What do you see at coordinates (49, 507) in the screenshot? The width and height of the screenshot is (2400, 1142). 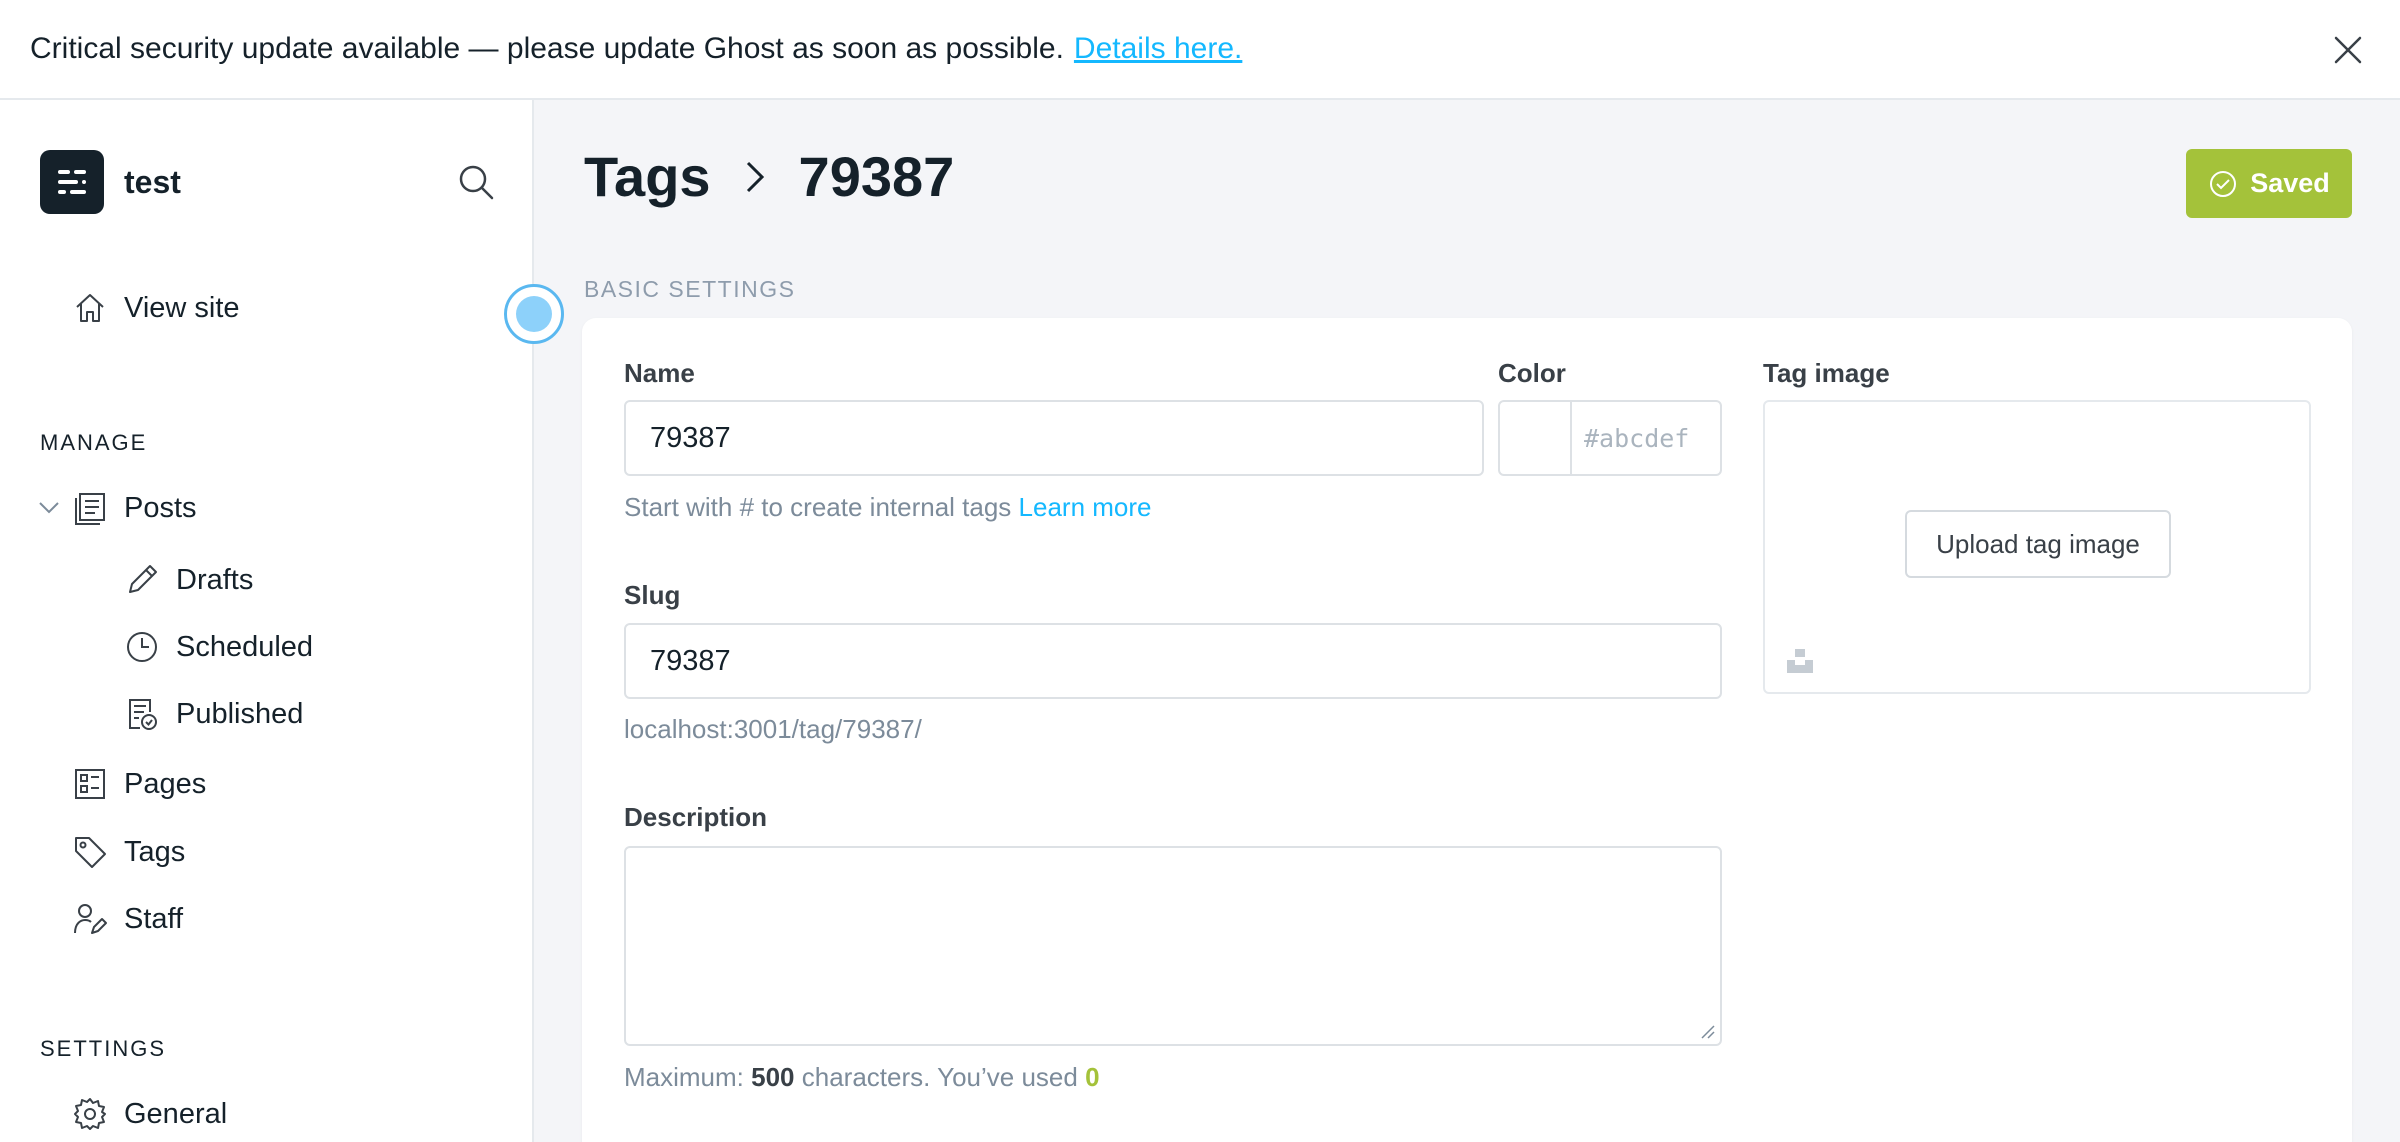 I see `chevron-down-icon` at bounding box center [49, 507].